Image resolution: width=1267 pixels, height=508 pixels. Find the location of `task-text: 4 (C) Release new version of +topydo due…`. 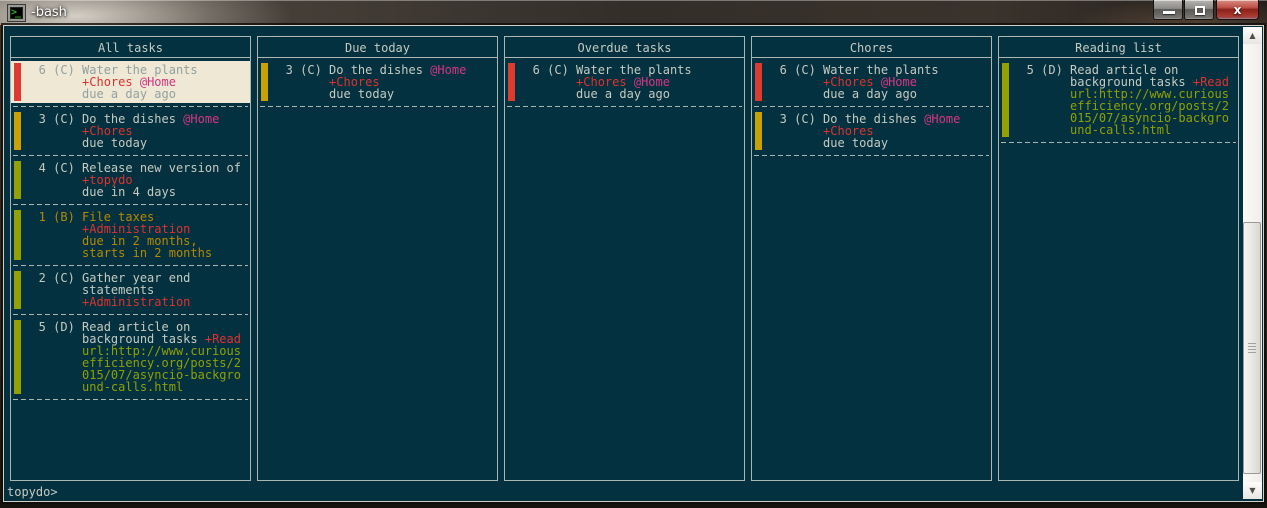

task-text: 4 (C) Release new version of +topydo due… is located at coordinates (129, 180).